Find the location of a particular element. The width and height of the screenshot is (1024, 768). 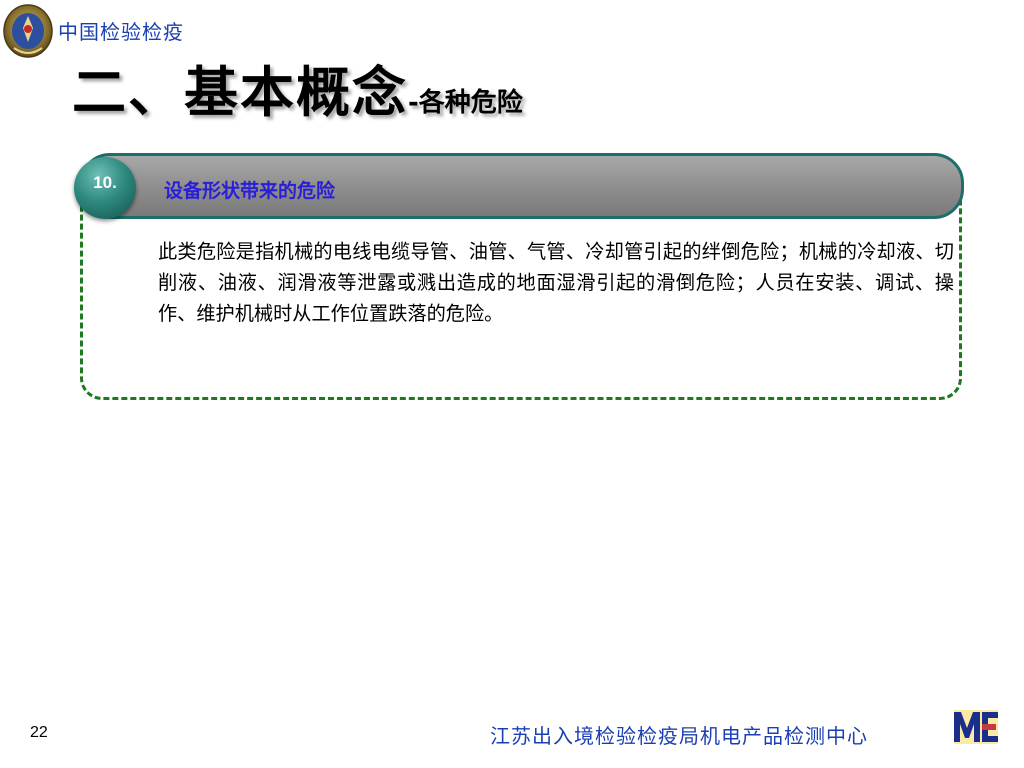

title-main: 二、基本概念 is located at coordinates (240, 92).